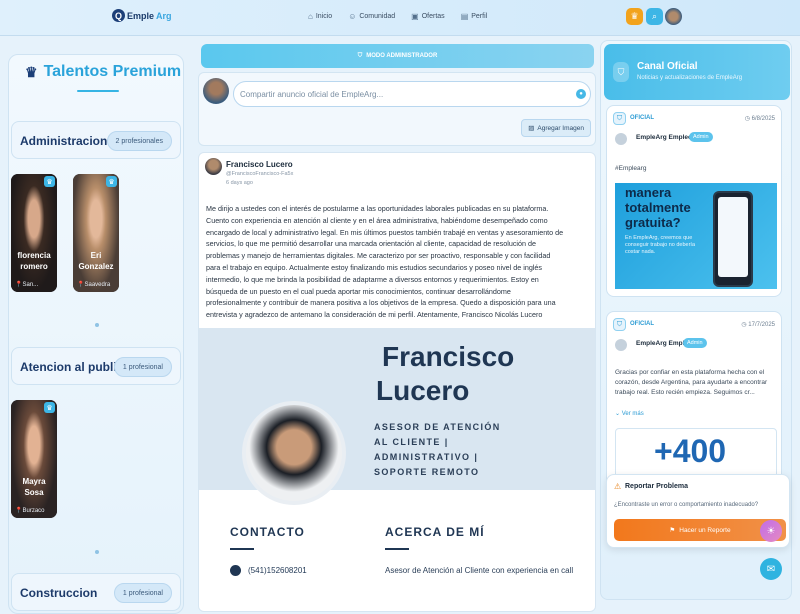  What do you see at coordinates (621, 139) in the screenshot?
I see `author-avatar` at bounding box center [621, 139].